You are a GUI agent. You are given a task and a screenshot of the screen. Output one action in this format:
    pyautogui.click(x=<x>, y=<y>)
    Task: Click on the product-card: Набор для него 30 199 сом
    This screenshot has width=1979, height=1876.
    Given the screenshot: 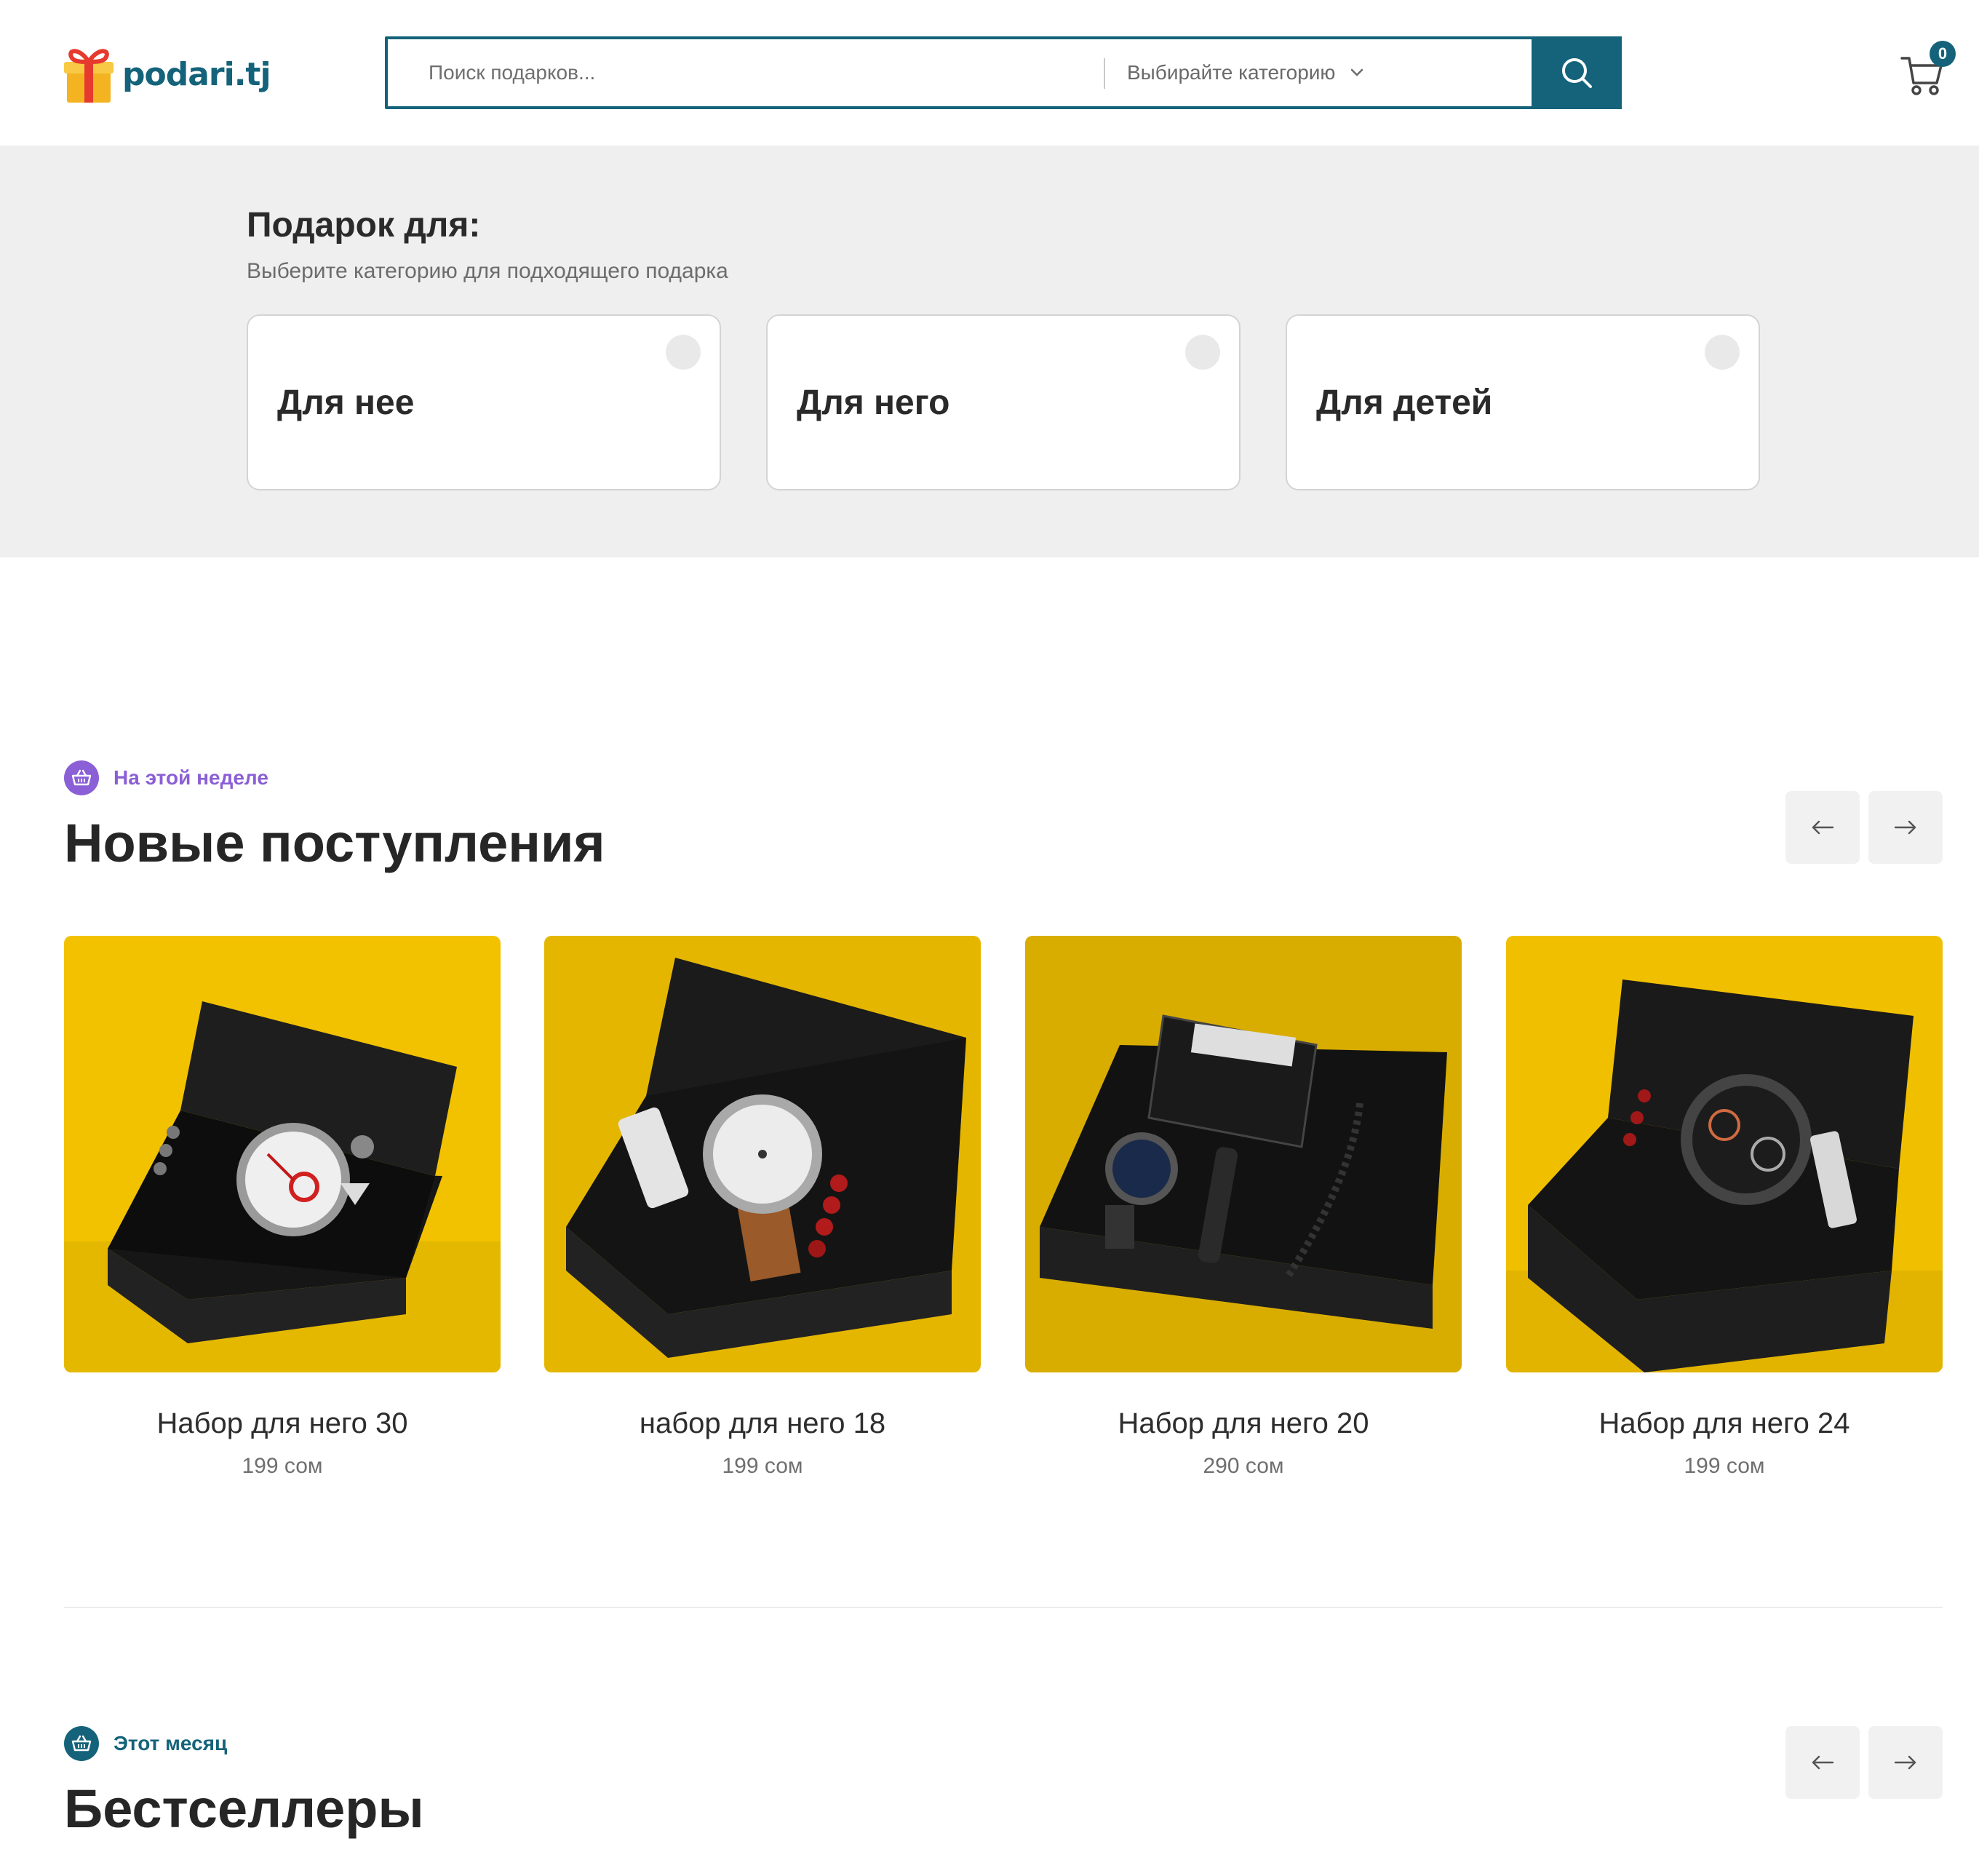 What is the action you would take?
    pyautogui.click(x=282, y=1219)
    